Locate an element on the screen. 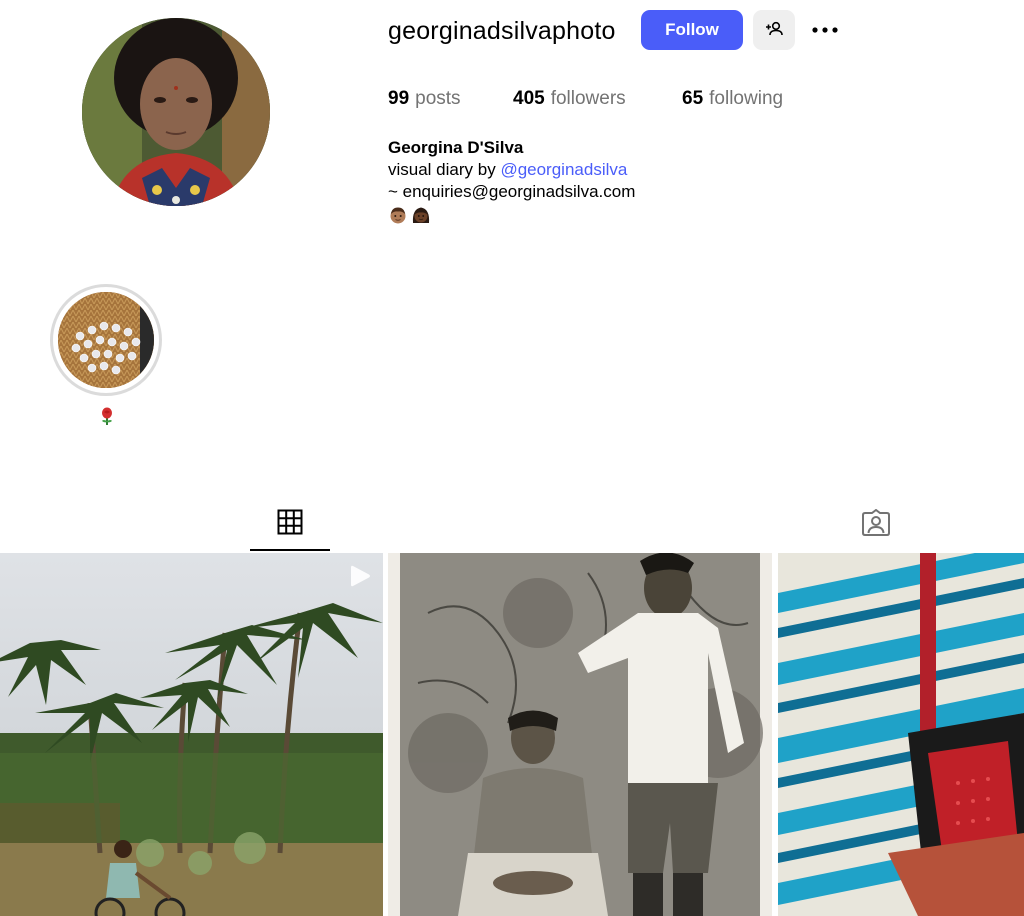 This screenshot has height=916, width=1024. posts-count: 99 is located at coordinates (399, 98).